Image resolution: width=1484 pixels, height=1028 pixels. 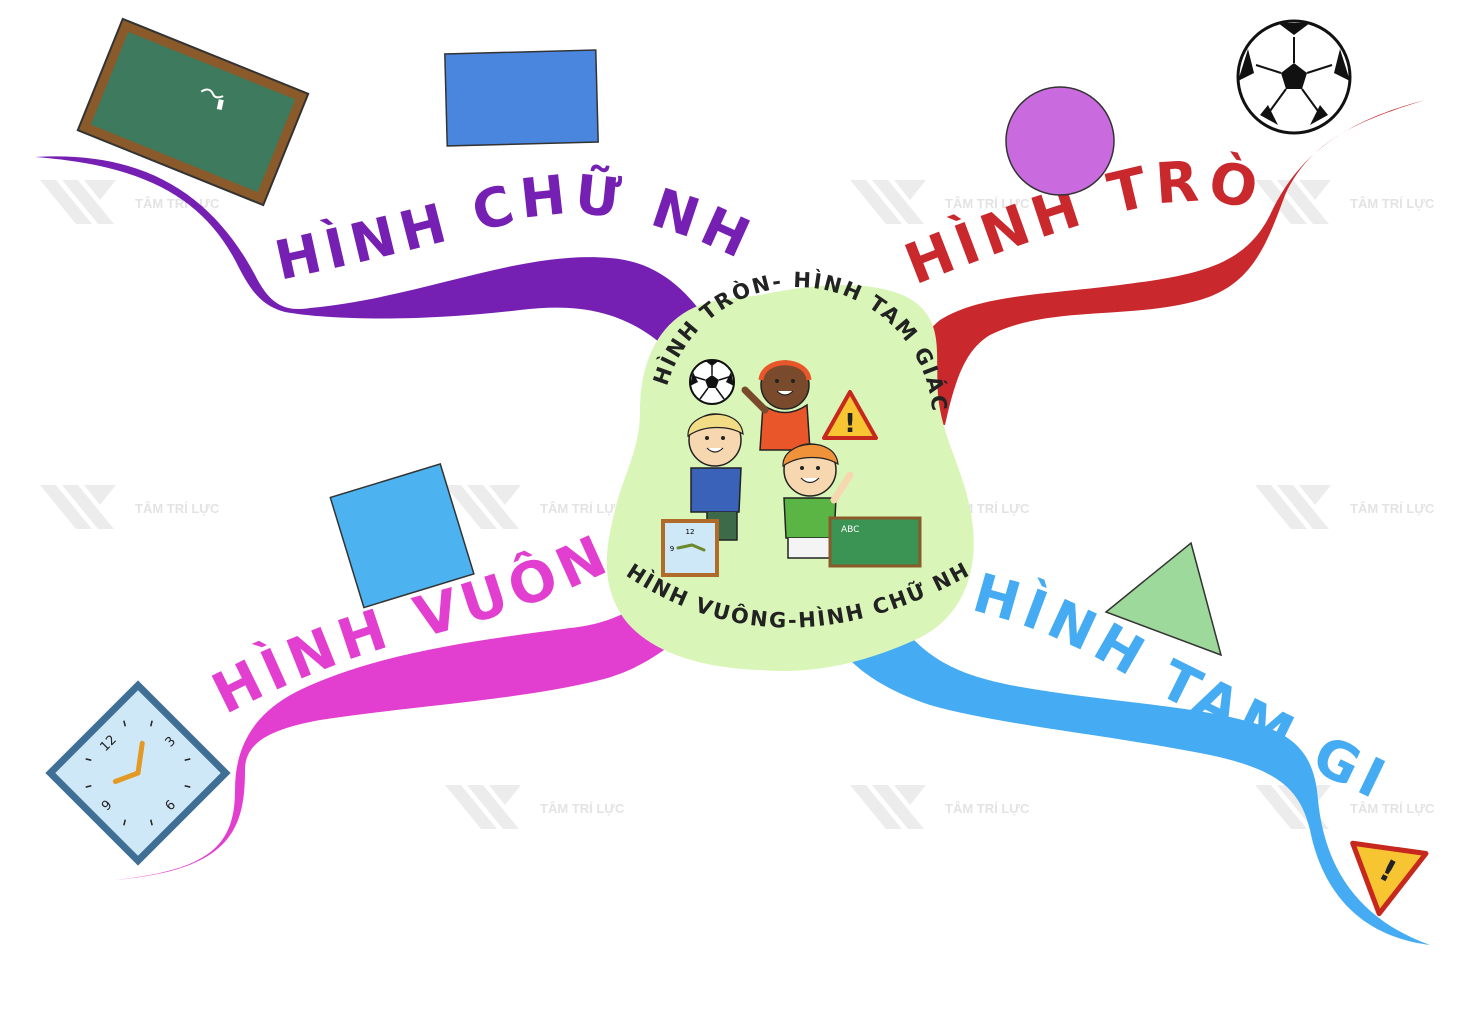 I want to click on chalkboard-text: ABC, so click(x=850, y=530).